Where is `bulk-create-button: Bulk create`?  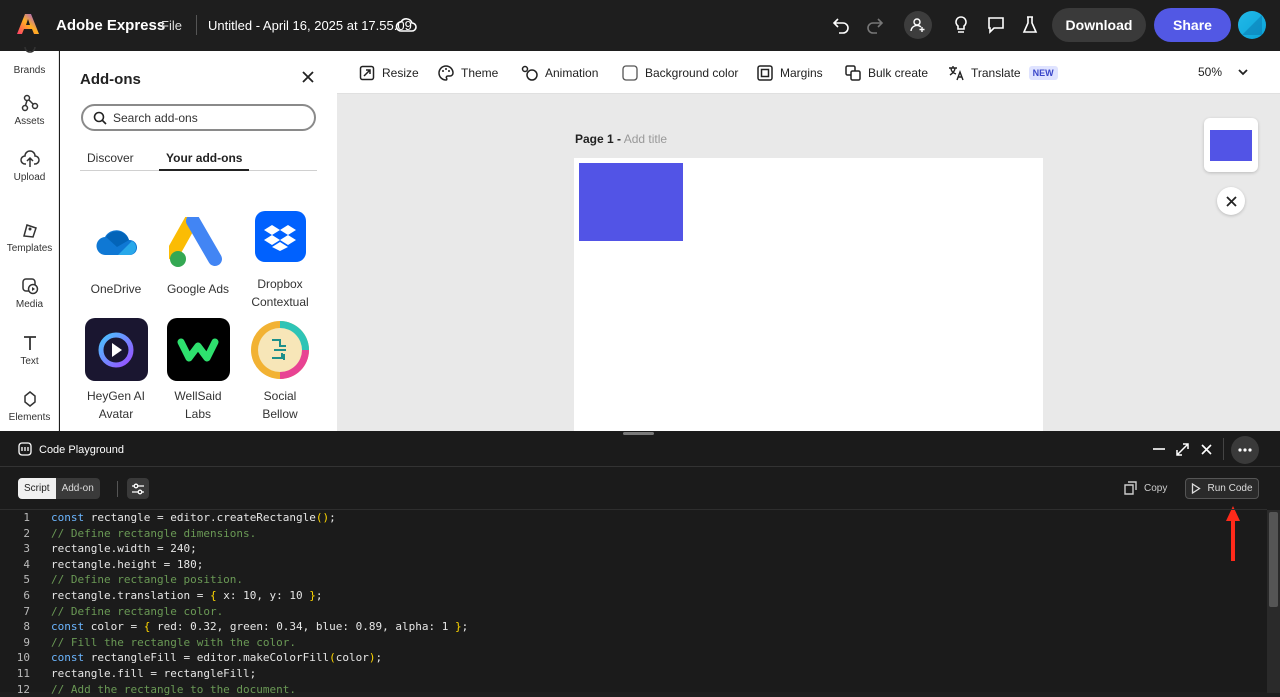
bulk-create-button: Bulk create is located at coordinates (886, 73).